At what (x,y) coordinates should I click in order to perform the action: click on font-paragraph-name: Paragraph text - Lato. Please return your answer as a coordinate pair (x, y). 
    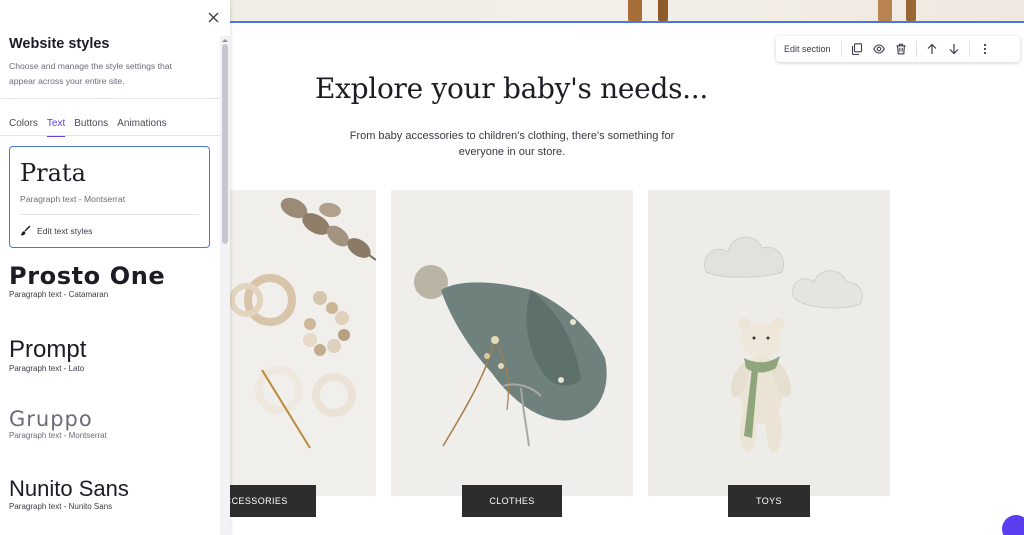
    Looking at the image, I should click on (47, 368).